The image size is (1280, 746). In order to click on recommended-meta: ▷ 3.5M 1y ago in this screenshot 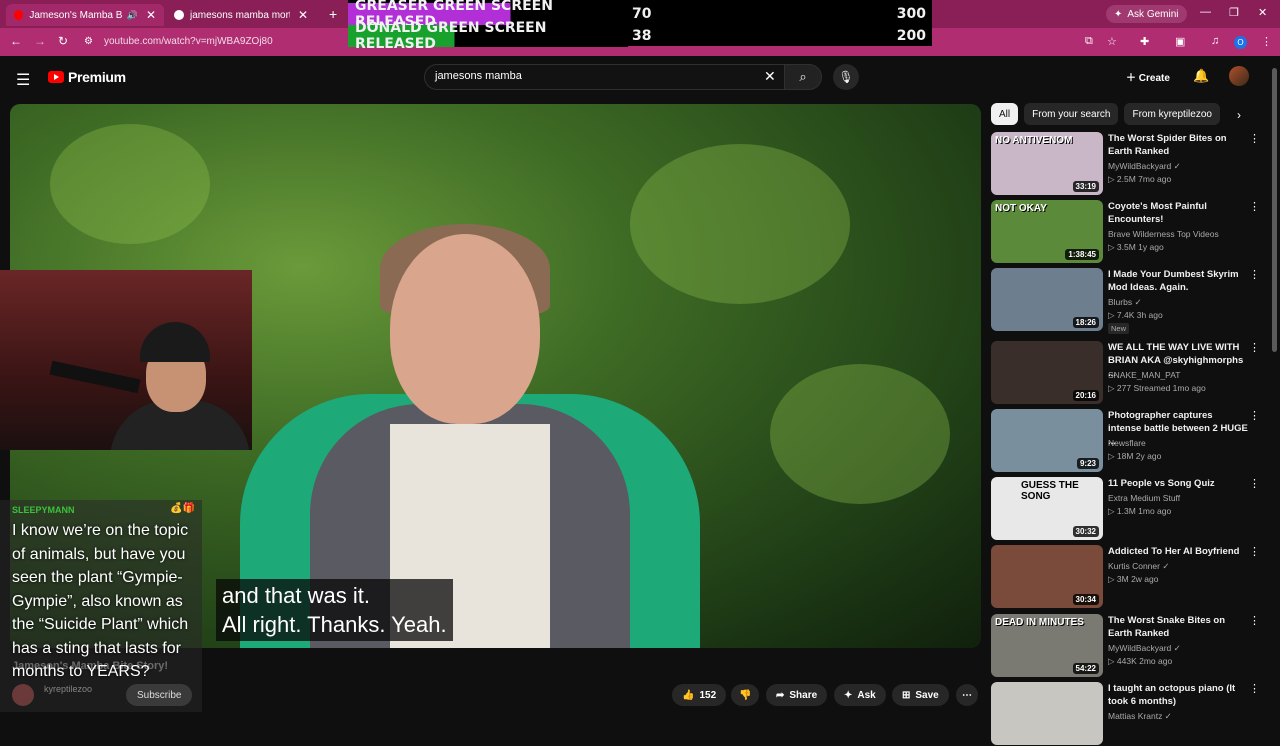, I will do `click(1136, 247)`.